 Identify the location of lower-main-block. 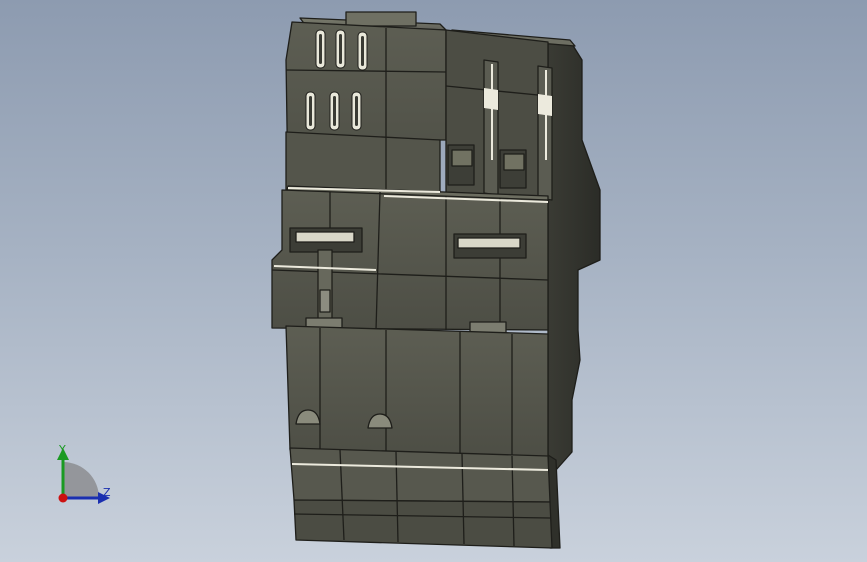
(417, 392).